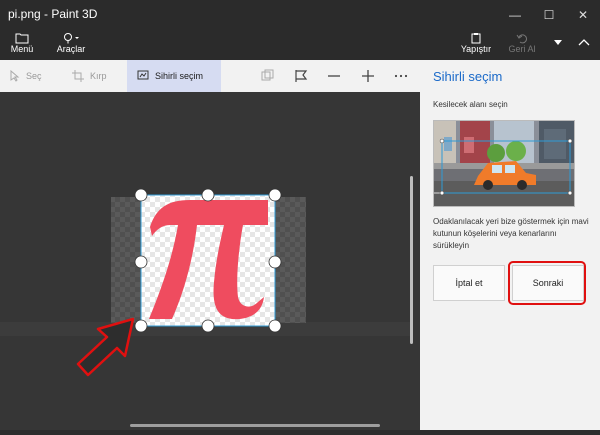 This screenshot has height=435, width=600. Describe the element at coordinates (583, 15) in the screenshot. I see `close-button: ✕` at that location.